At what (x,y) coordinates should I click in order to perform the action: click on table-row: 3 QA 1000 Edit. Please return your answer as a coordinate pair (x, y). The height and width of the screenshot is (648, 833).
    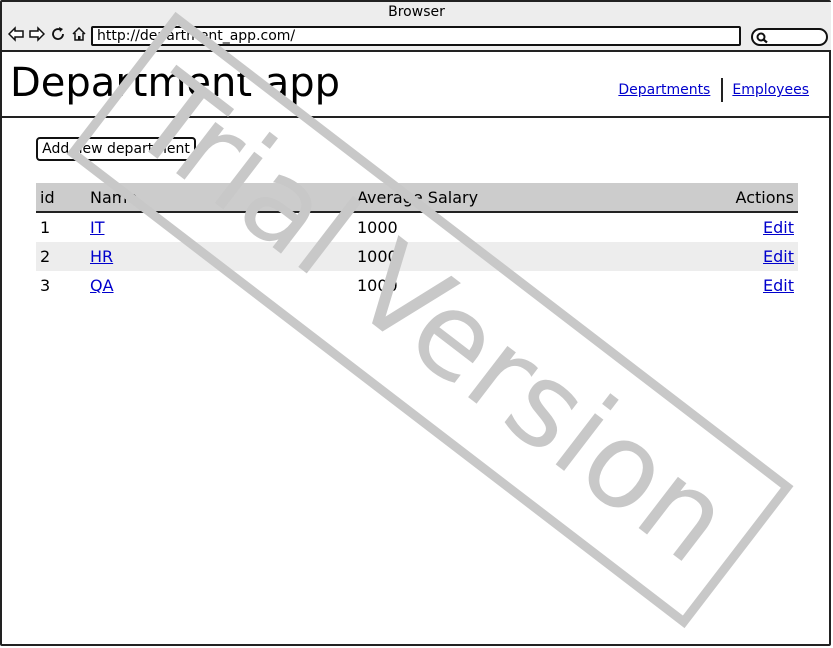
    Looking at the image, I should click on (417, 285).